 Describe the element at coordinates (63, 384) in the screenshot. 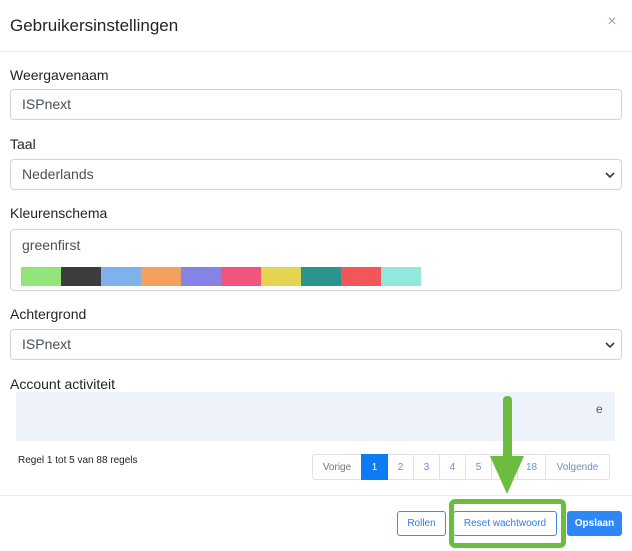

I see `account-activity-label: Account activiteit` at that location.